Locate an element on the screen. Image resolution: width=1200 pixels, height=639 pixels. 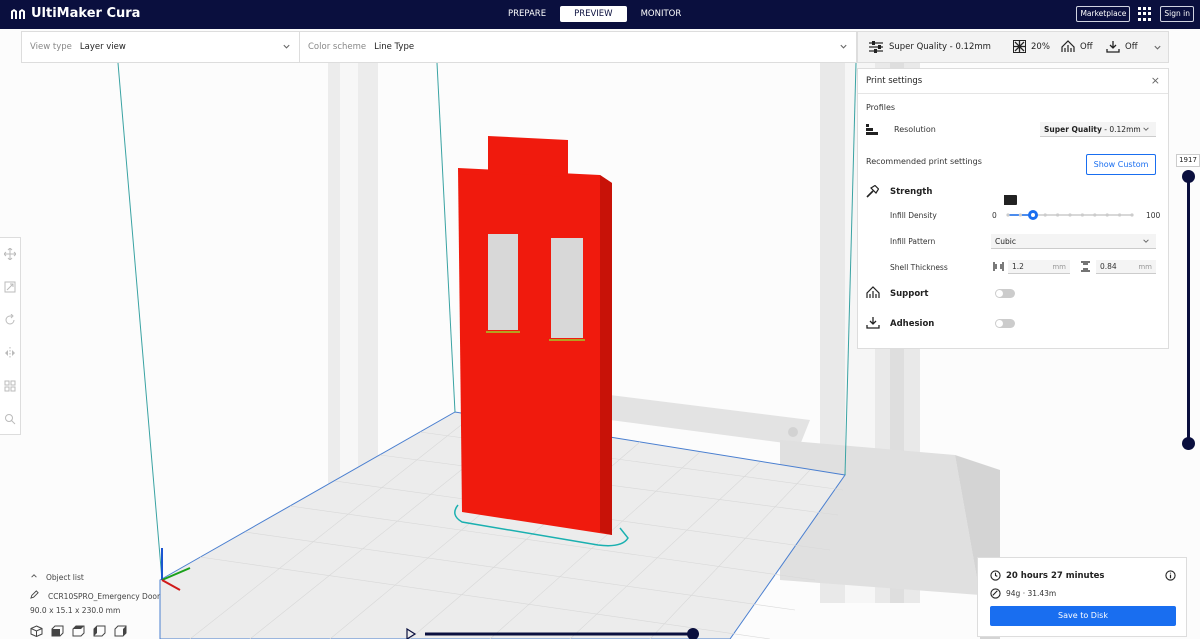
infill-summary-value: 20% is located at coordinates (1040, 46).